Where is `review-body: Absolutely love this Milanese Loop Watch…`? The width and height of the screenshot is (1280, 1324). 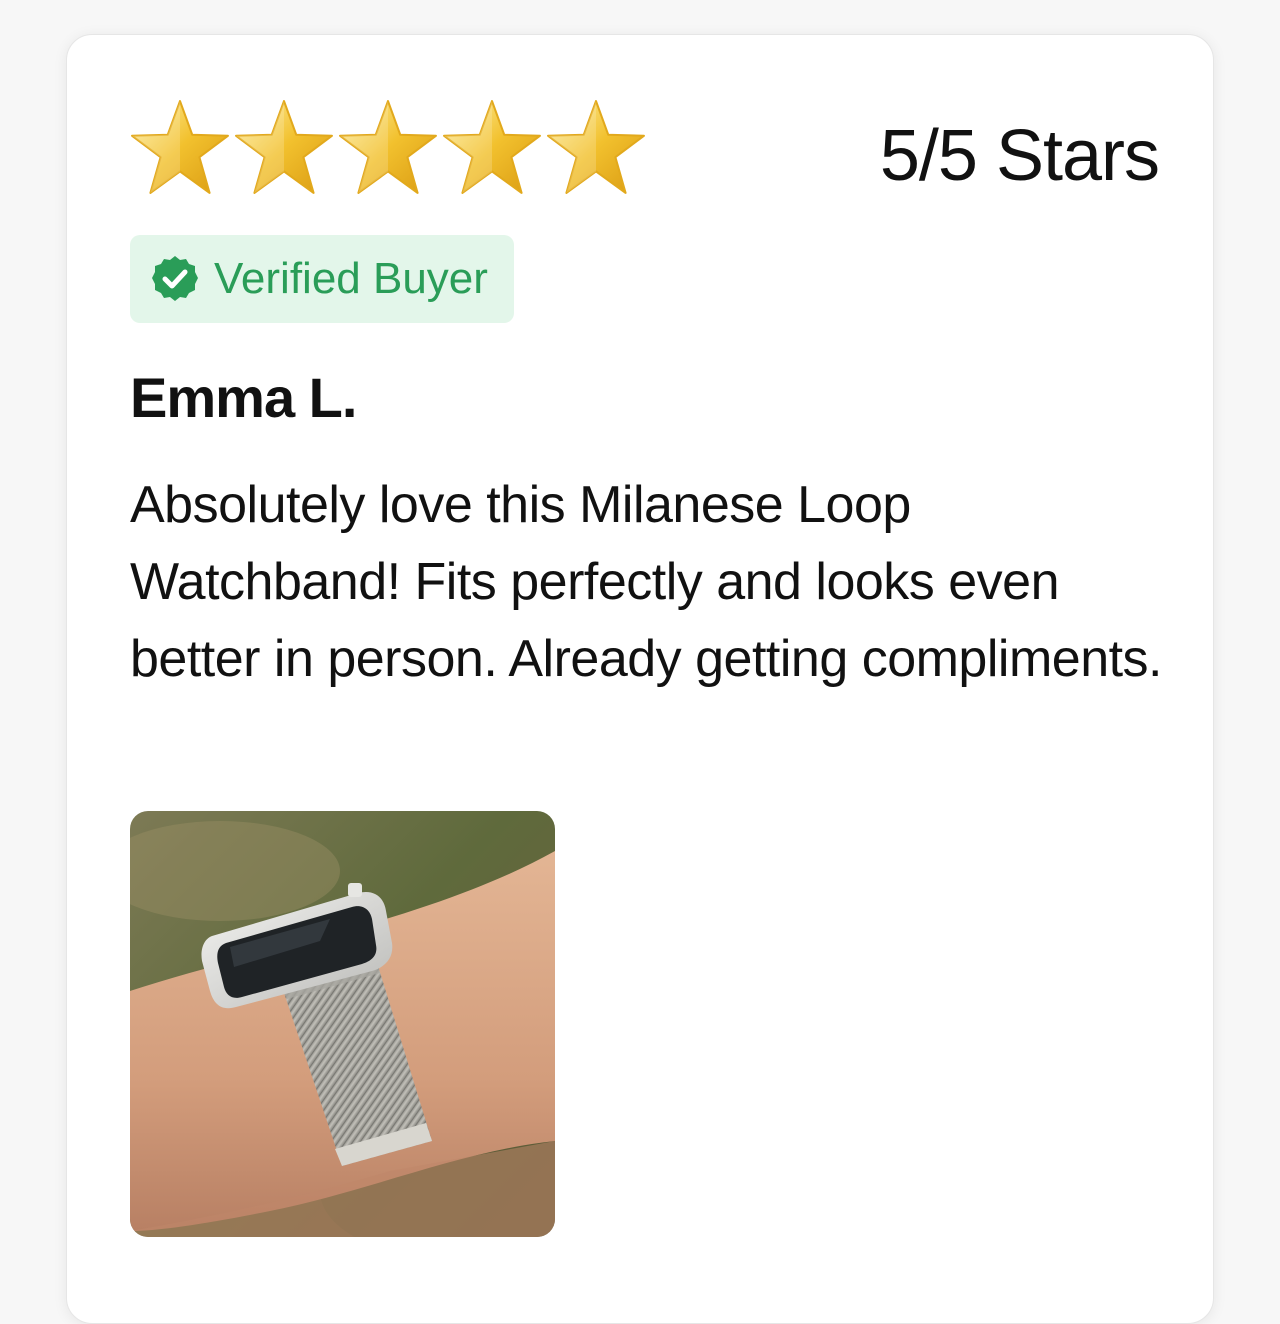
review-body: Absolutely love this Milanese Loop Watch… is located at coordinates (646, 582).